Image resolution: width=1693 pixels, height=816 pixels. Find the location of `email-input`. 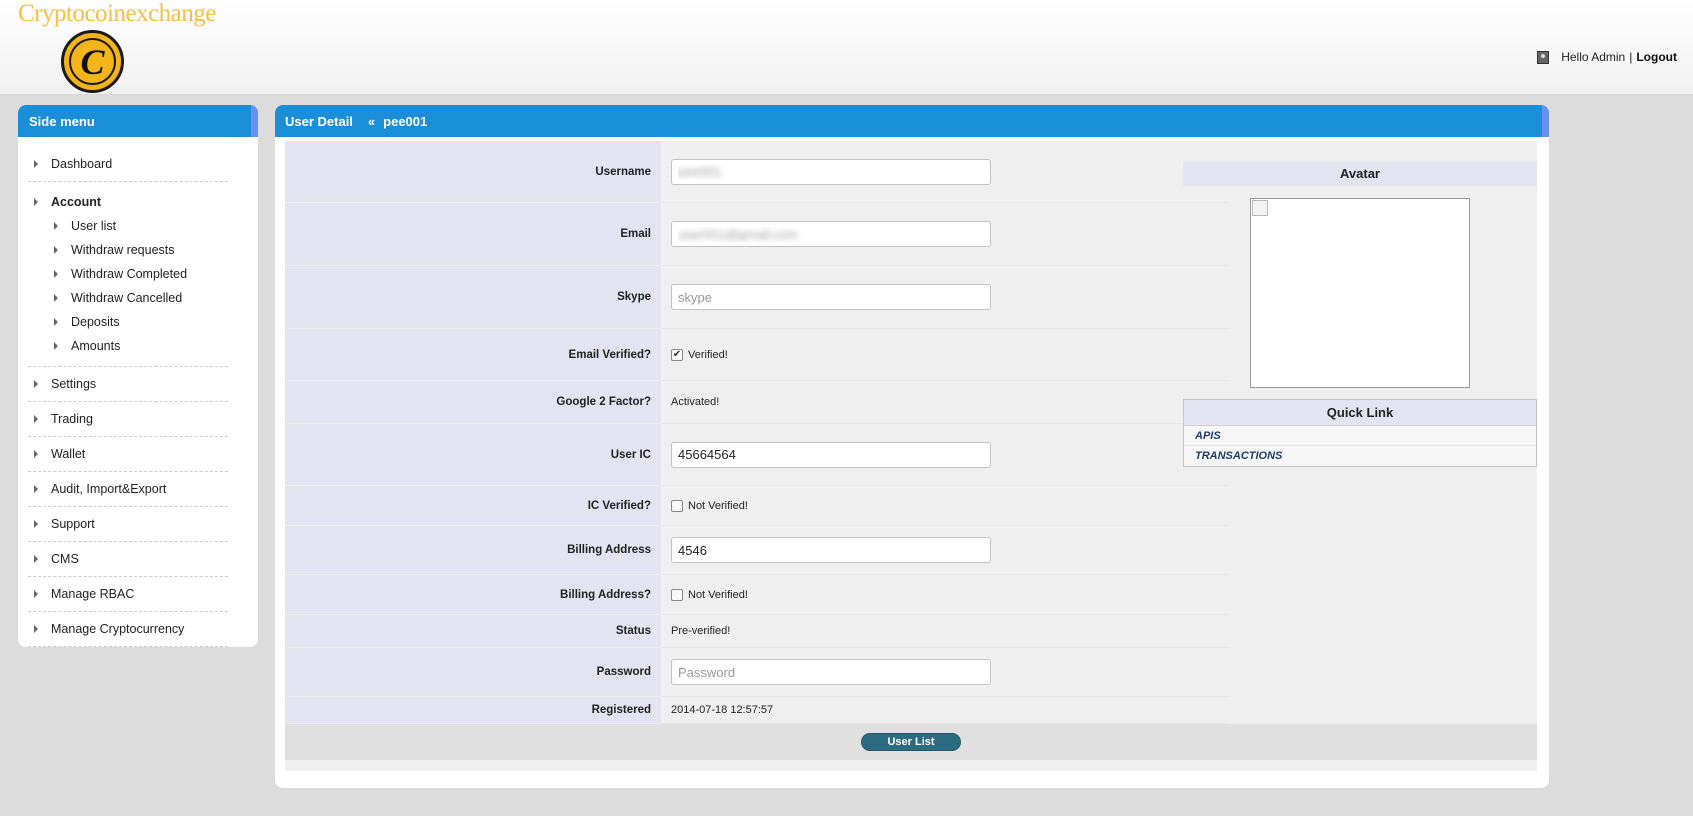

email-input is located at coordinates (831, 234).